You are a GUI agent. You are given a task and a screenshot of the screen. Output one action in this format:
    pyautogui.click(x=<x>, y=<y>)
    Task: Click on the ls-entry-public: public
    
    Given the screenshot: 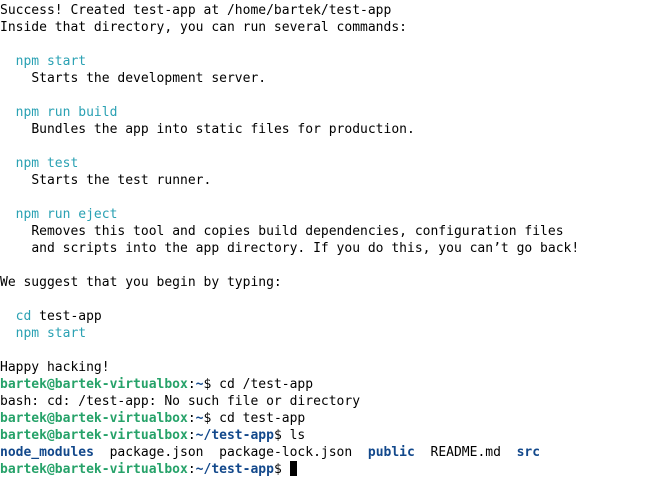 What is the action you would take?
    pyautogui.click(x=391, y=452)
    